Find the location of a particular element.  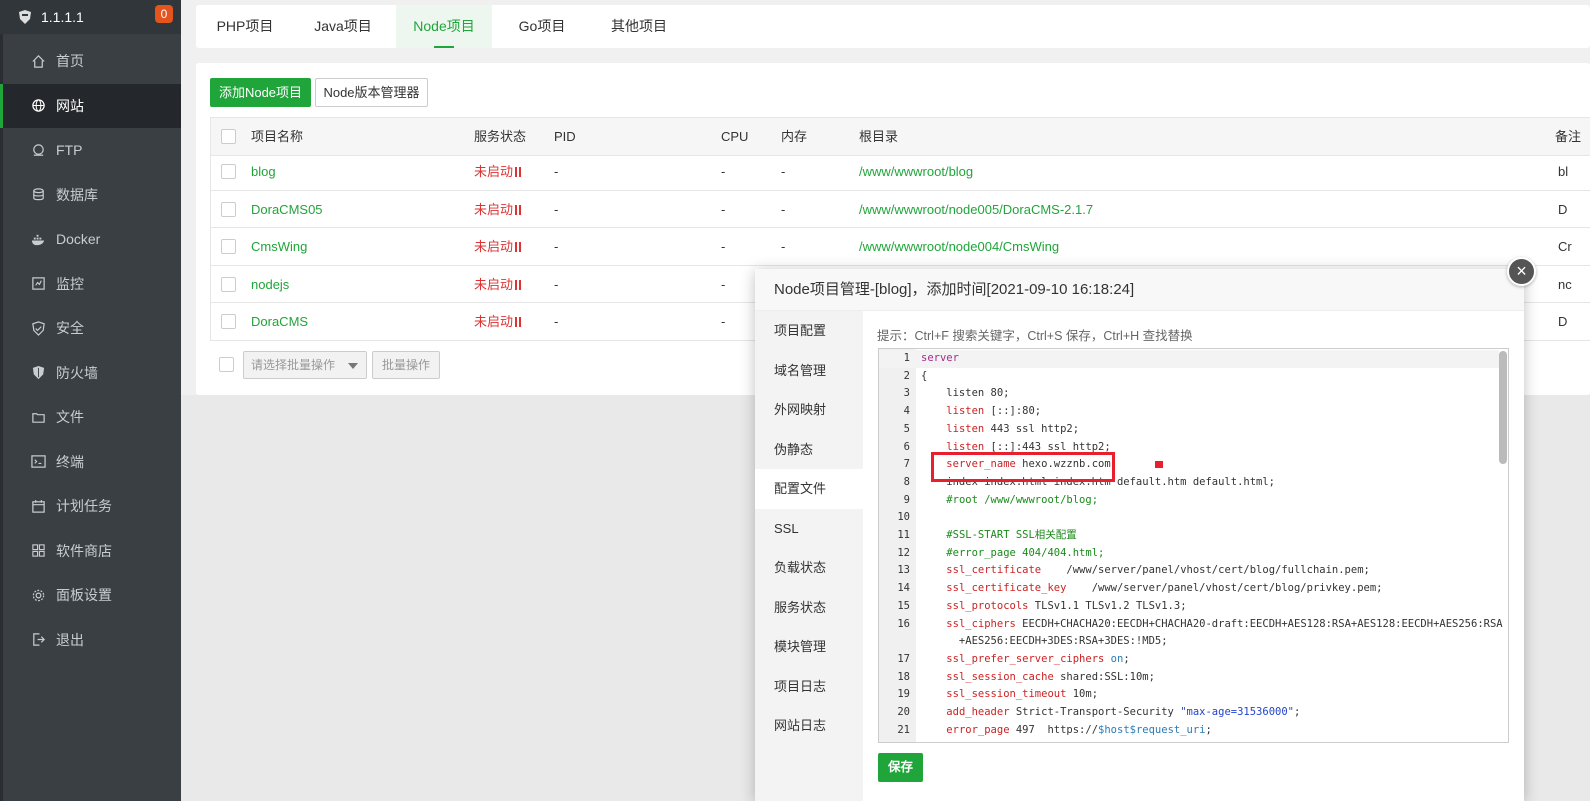

code-line: 9 #root /www/wwwroot/blog; is located at coordinates (1189, 501).